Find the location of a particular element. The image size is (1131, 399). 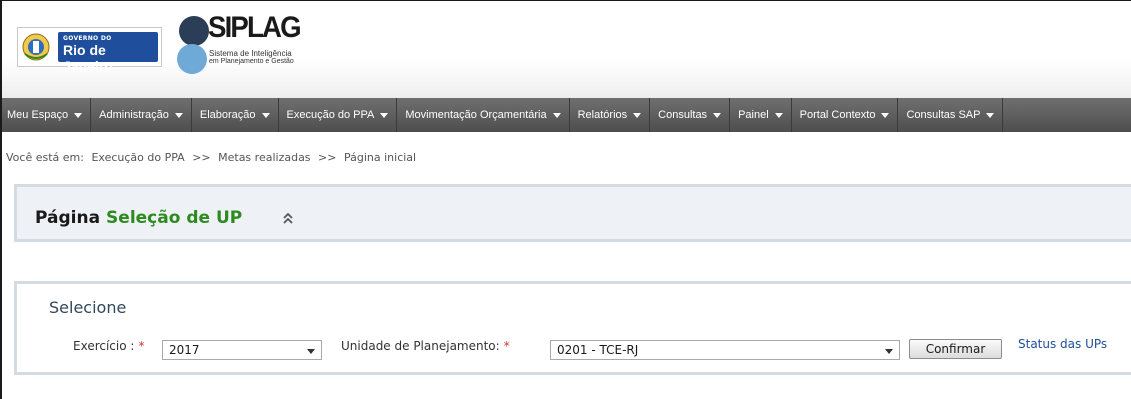

unidade-label: Unidade de Planejamento: is located at coordinates (420, 346).